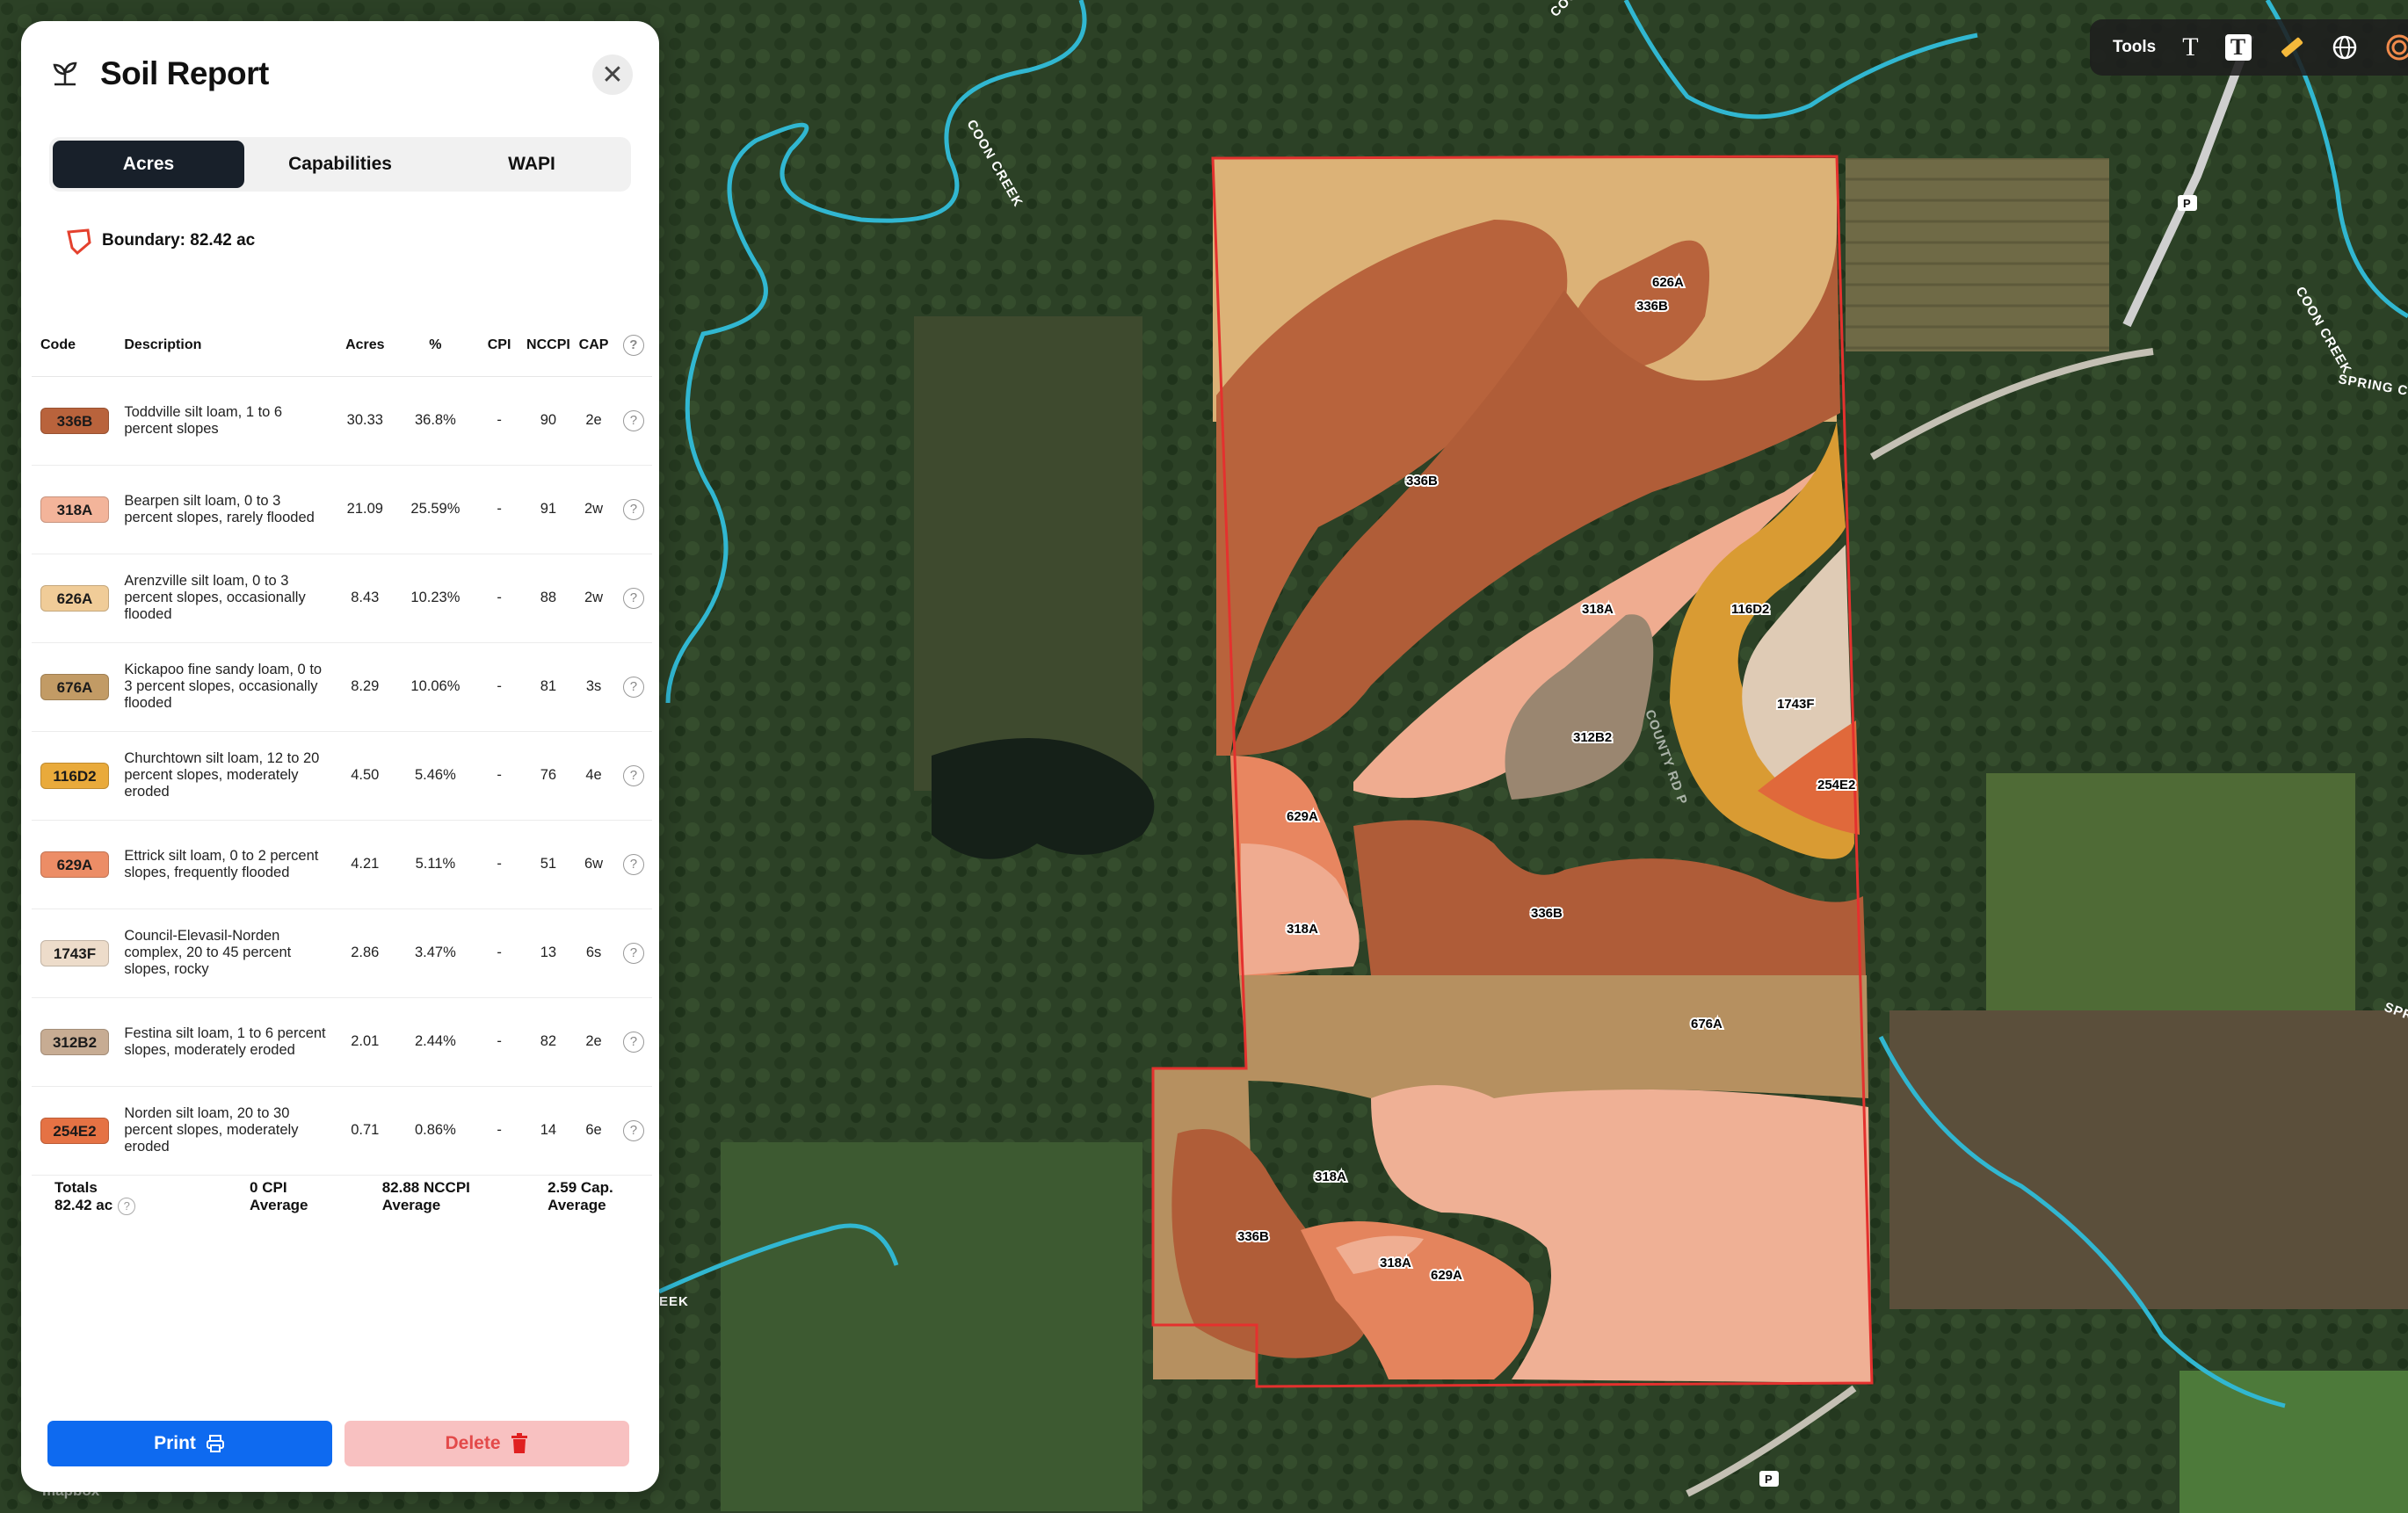  I want to click on plant-icon, so click(65, 74).